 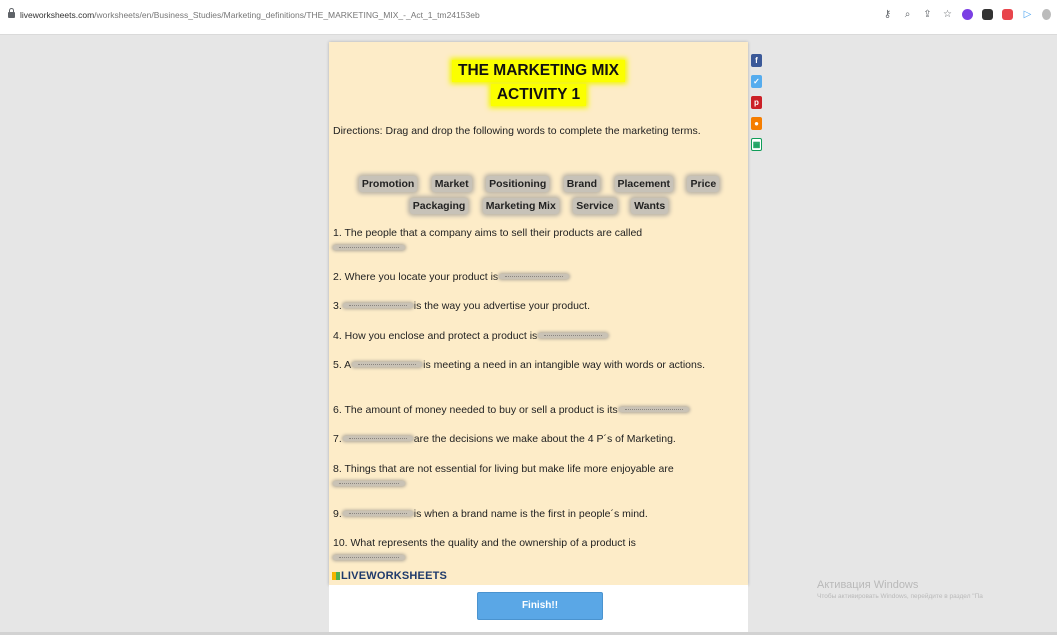 I want to click on liveworksheets-logo: LIVEWORKSHEETS, so click(x=389, y=576).